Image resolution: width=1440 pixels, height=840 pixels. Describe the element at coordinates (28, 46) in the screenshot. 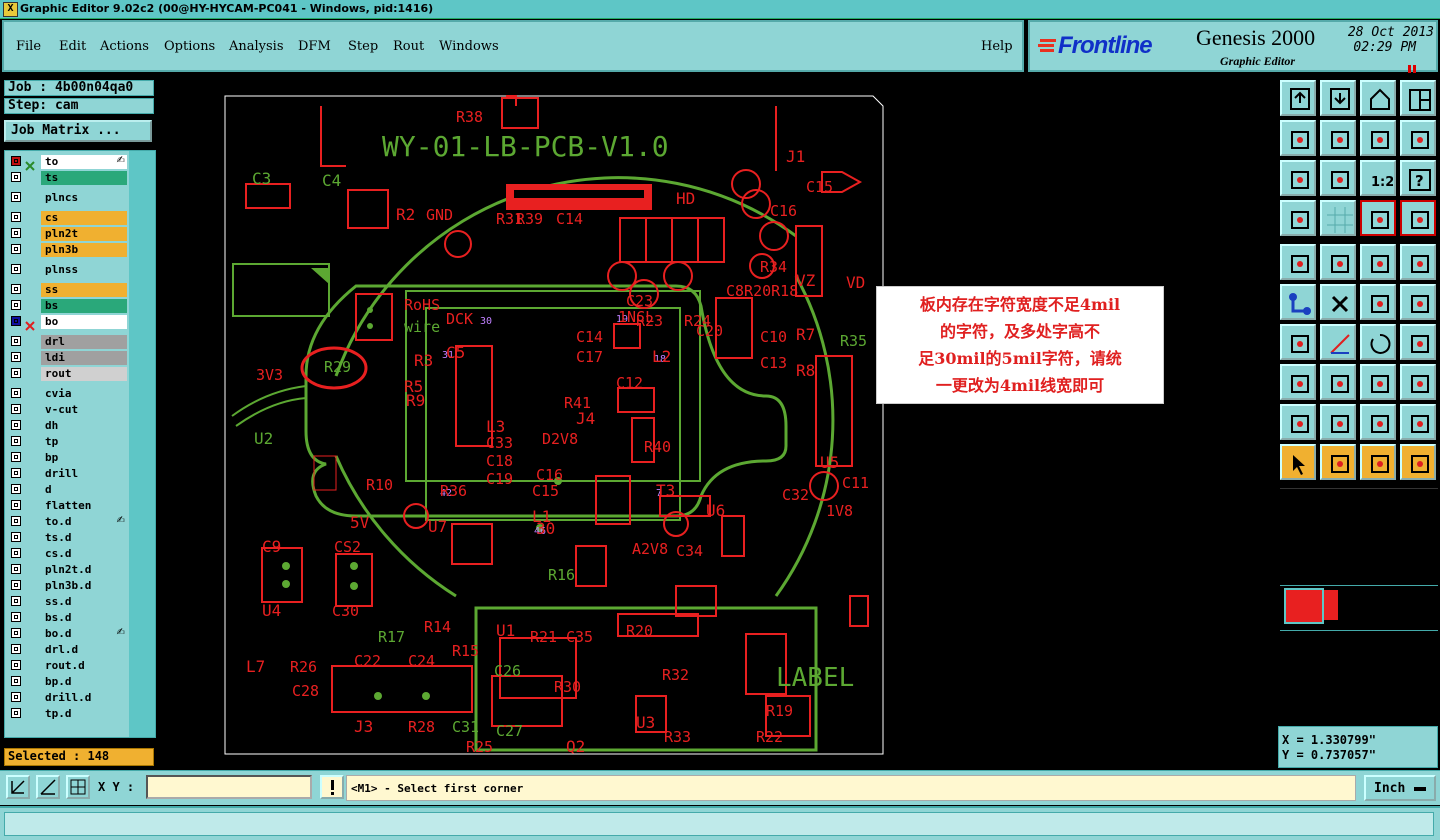

I see `menu-file: File` at that location.